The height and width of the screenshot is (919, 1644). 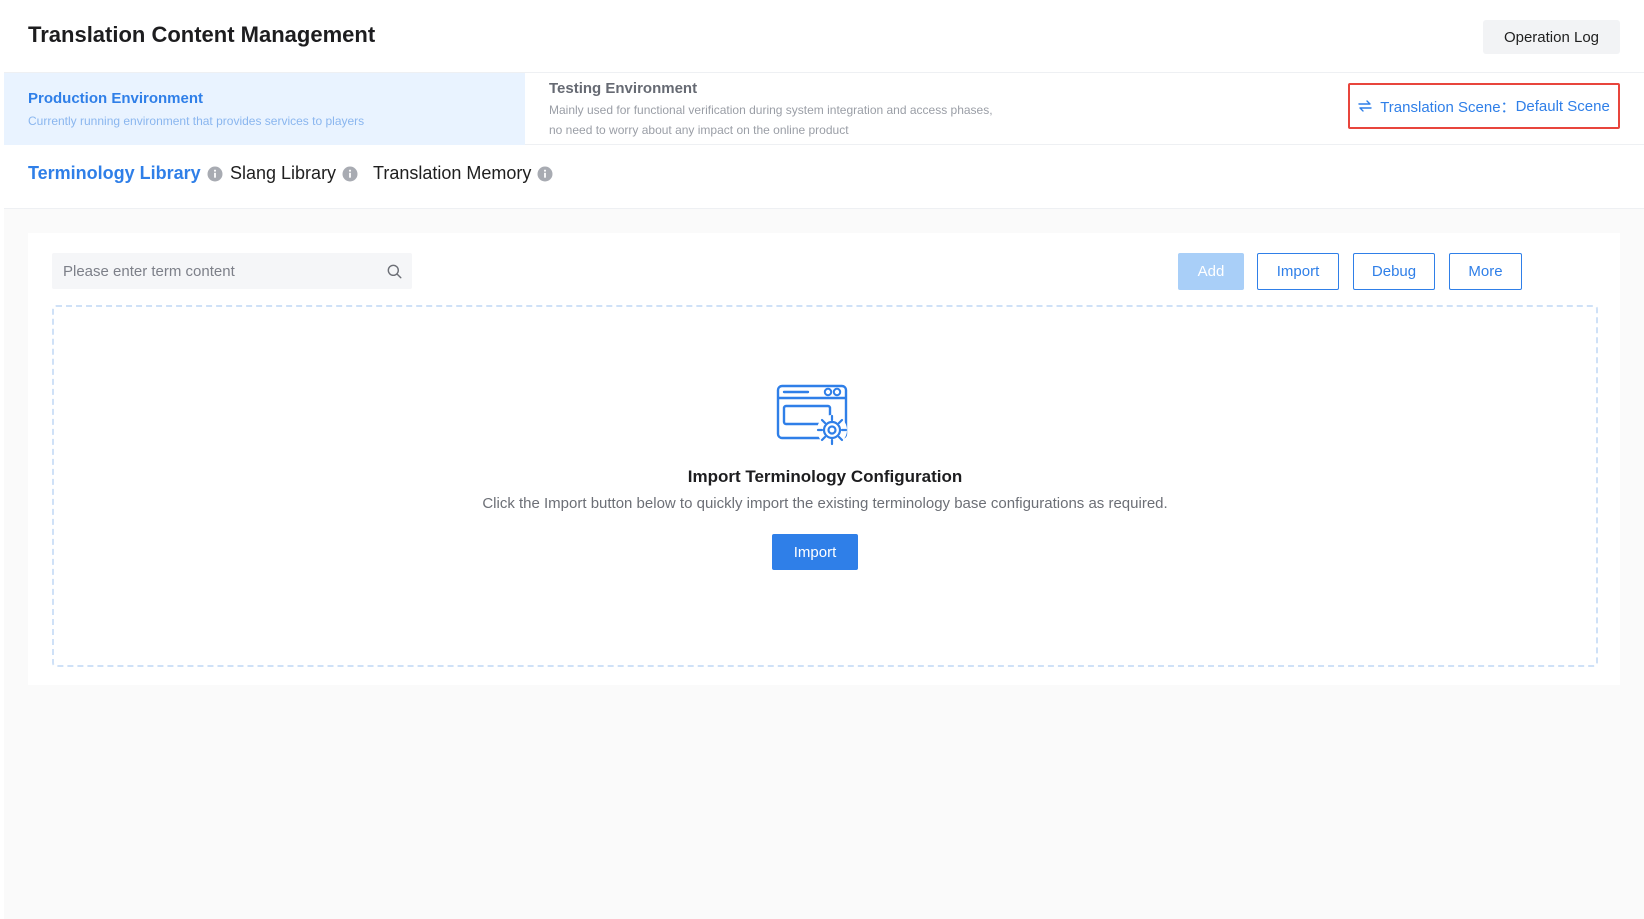 I want to click on more-button: More, so click(x=1485, y=271).